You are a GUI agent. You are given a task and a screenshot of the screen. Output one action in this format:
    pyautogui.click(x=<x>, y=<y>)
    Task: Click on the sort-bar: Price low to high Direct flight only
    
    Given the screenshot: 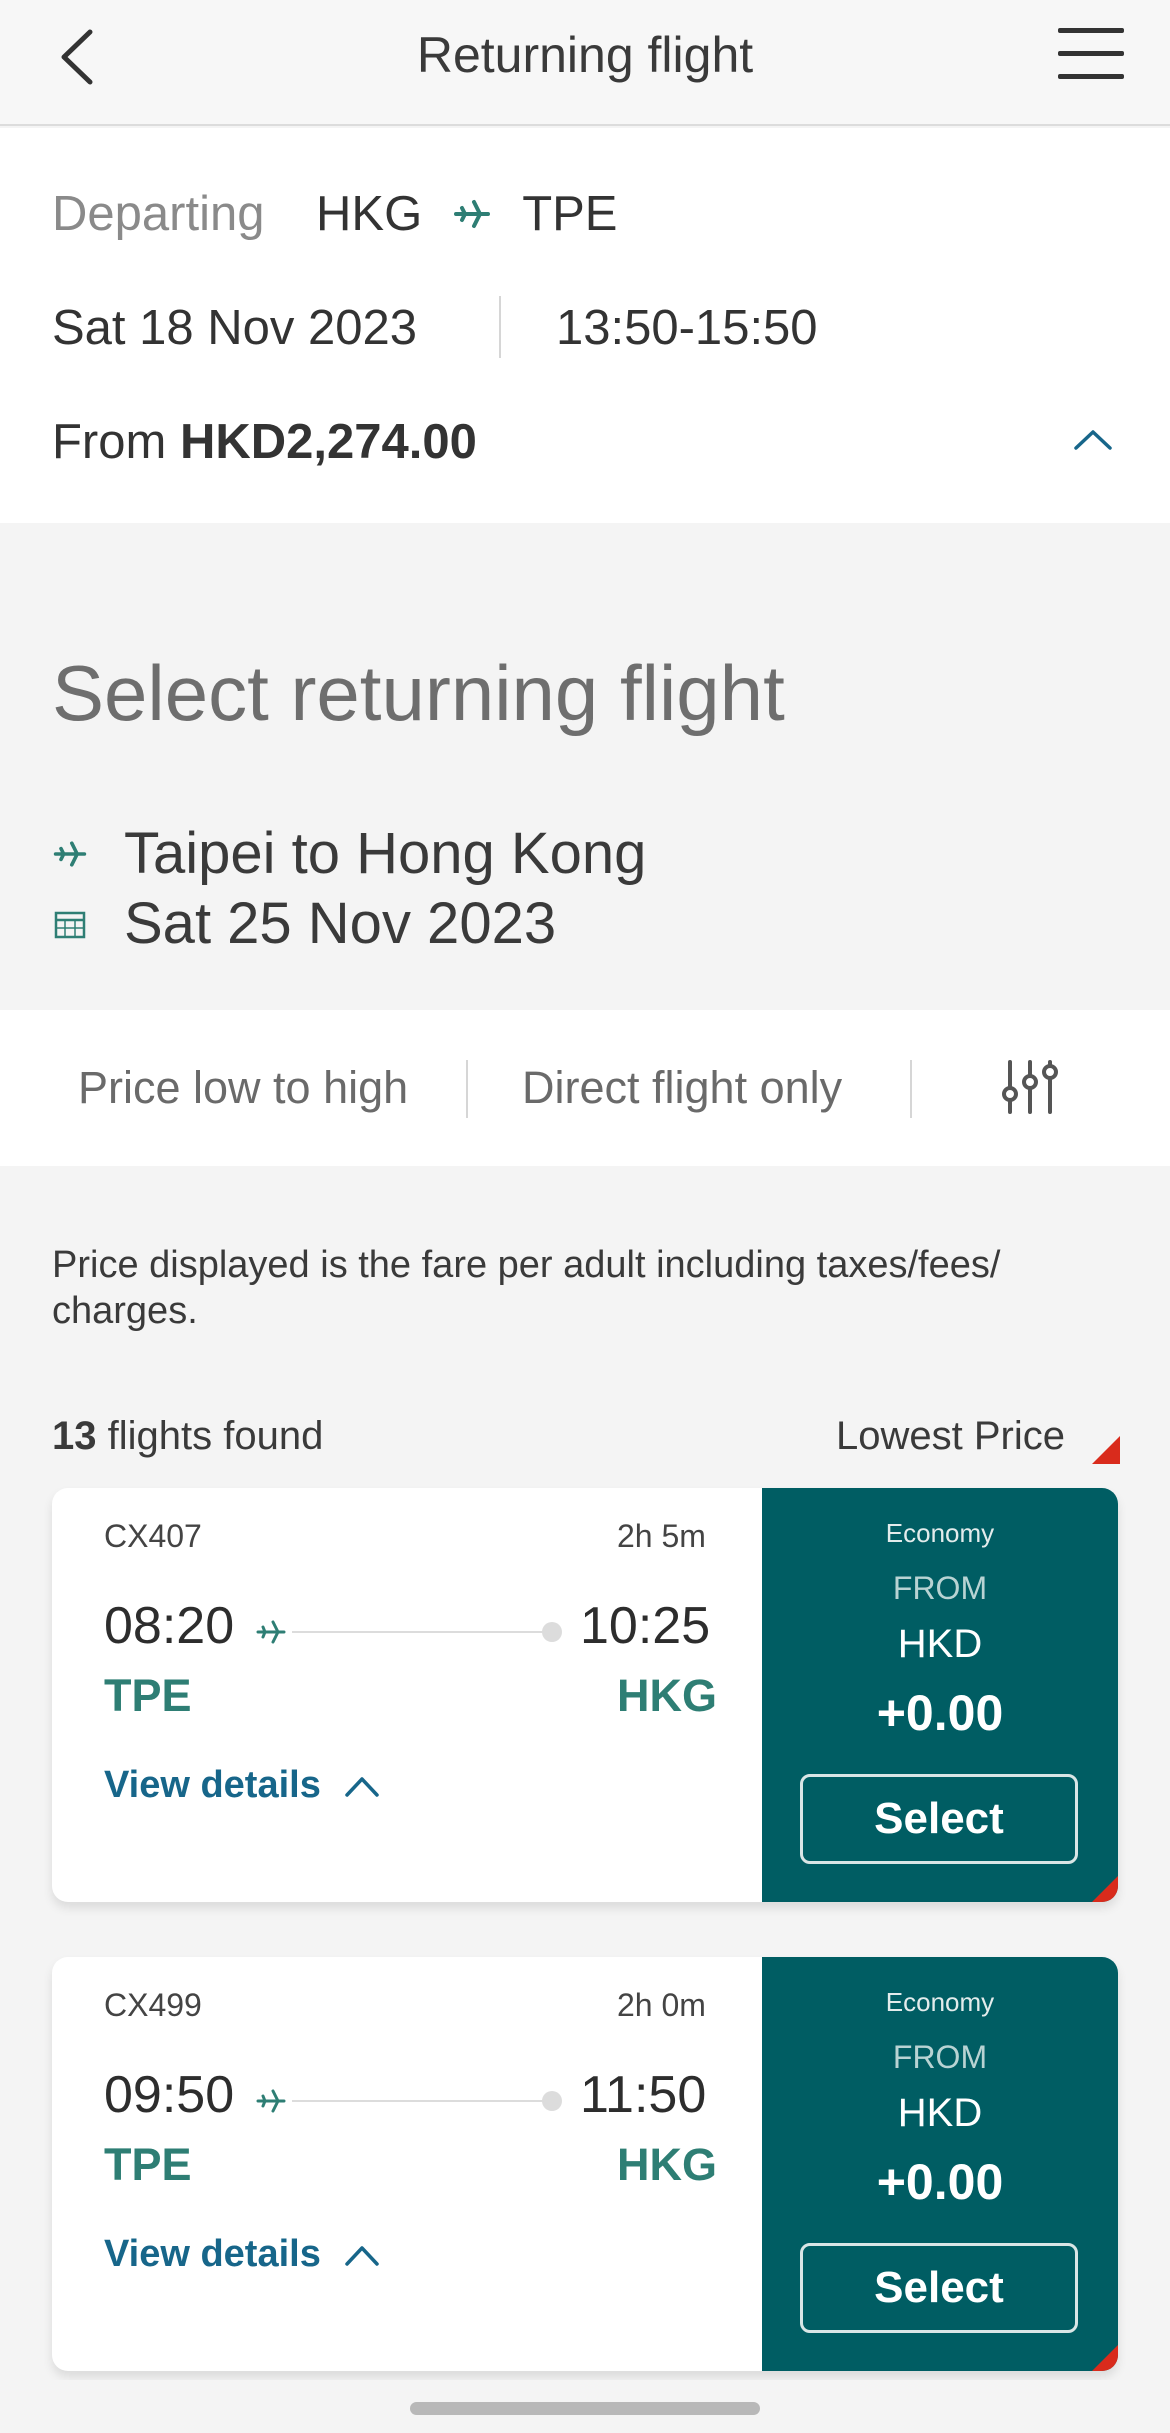 What is the action you would take?
    pyautogui.click(x=585, y=1088)
    